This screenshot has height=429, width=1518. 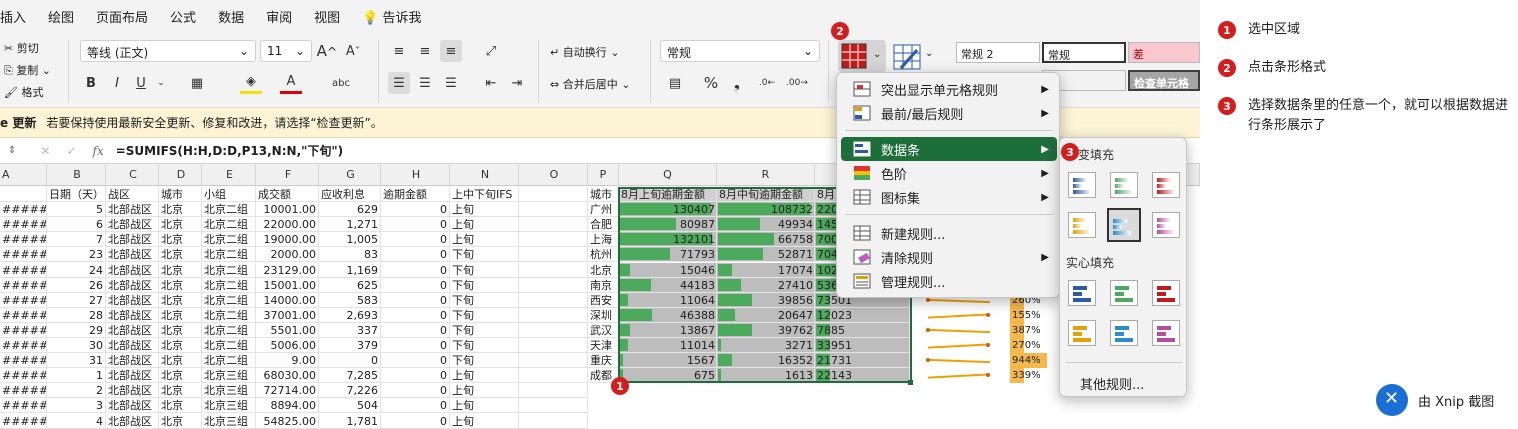 I want to click on header-cell: 城市, so click(x=180, y=194).